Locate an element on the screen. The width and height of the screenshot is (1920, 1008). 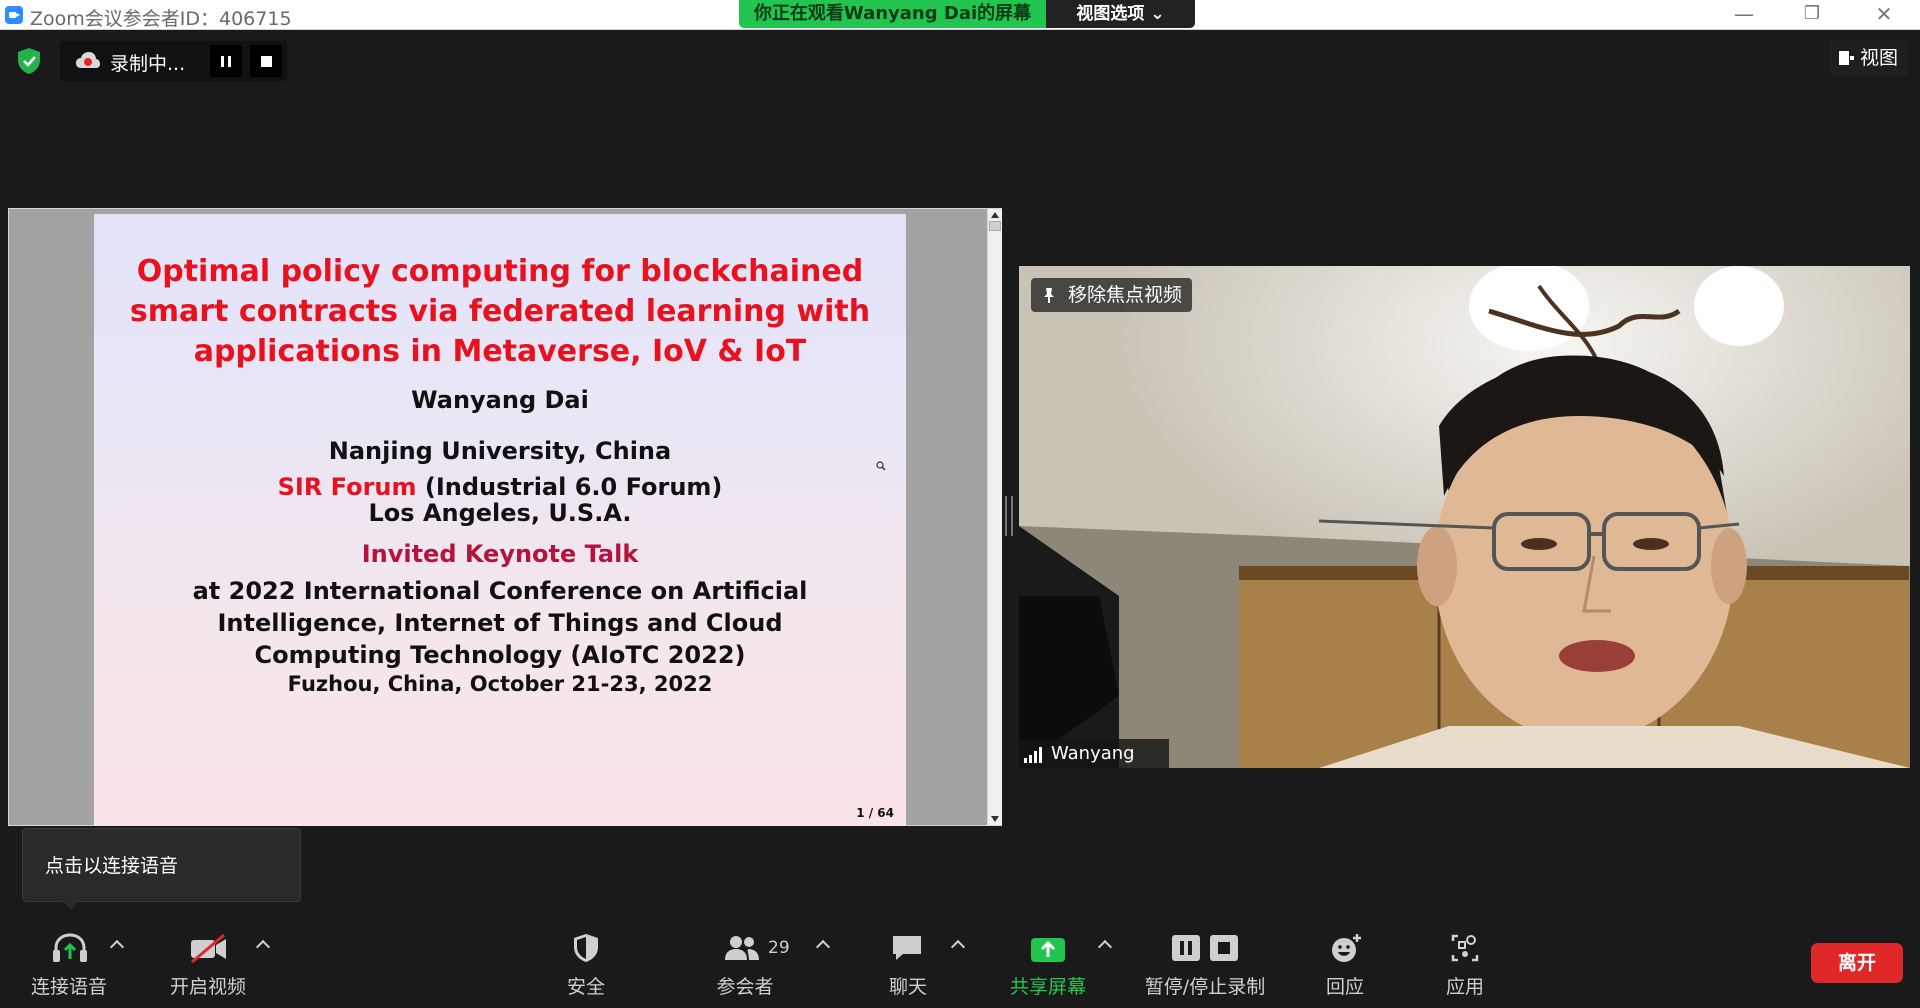
scrollbar-thumb is located at coordinates (995, 226).